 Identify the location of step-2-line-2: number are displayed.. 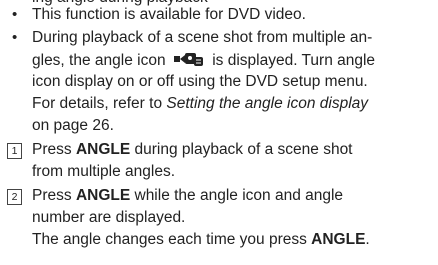
(109, 217).